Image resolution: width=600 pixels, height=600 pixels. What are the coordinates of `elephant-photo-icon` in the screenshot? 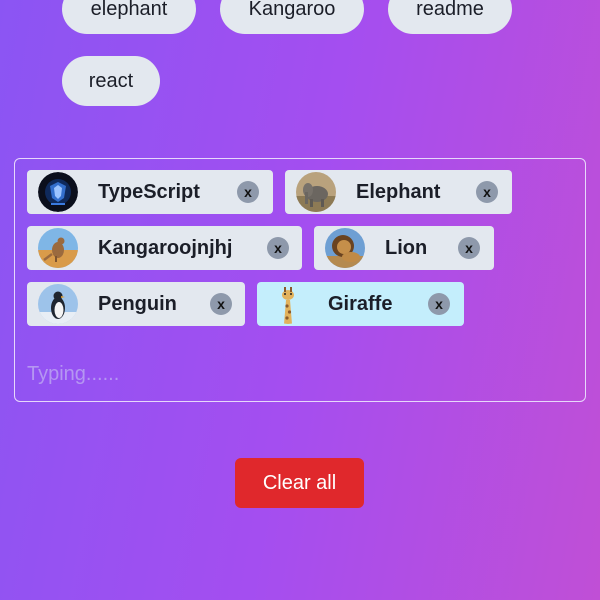 It's located at (316, 192).